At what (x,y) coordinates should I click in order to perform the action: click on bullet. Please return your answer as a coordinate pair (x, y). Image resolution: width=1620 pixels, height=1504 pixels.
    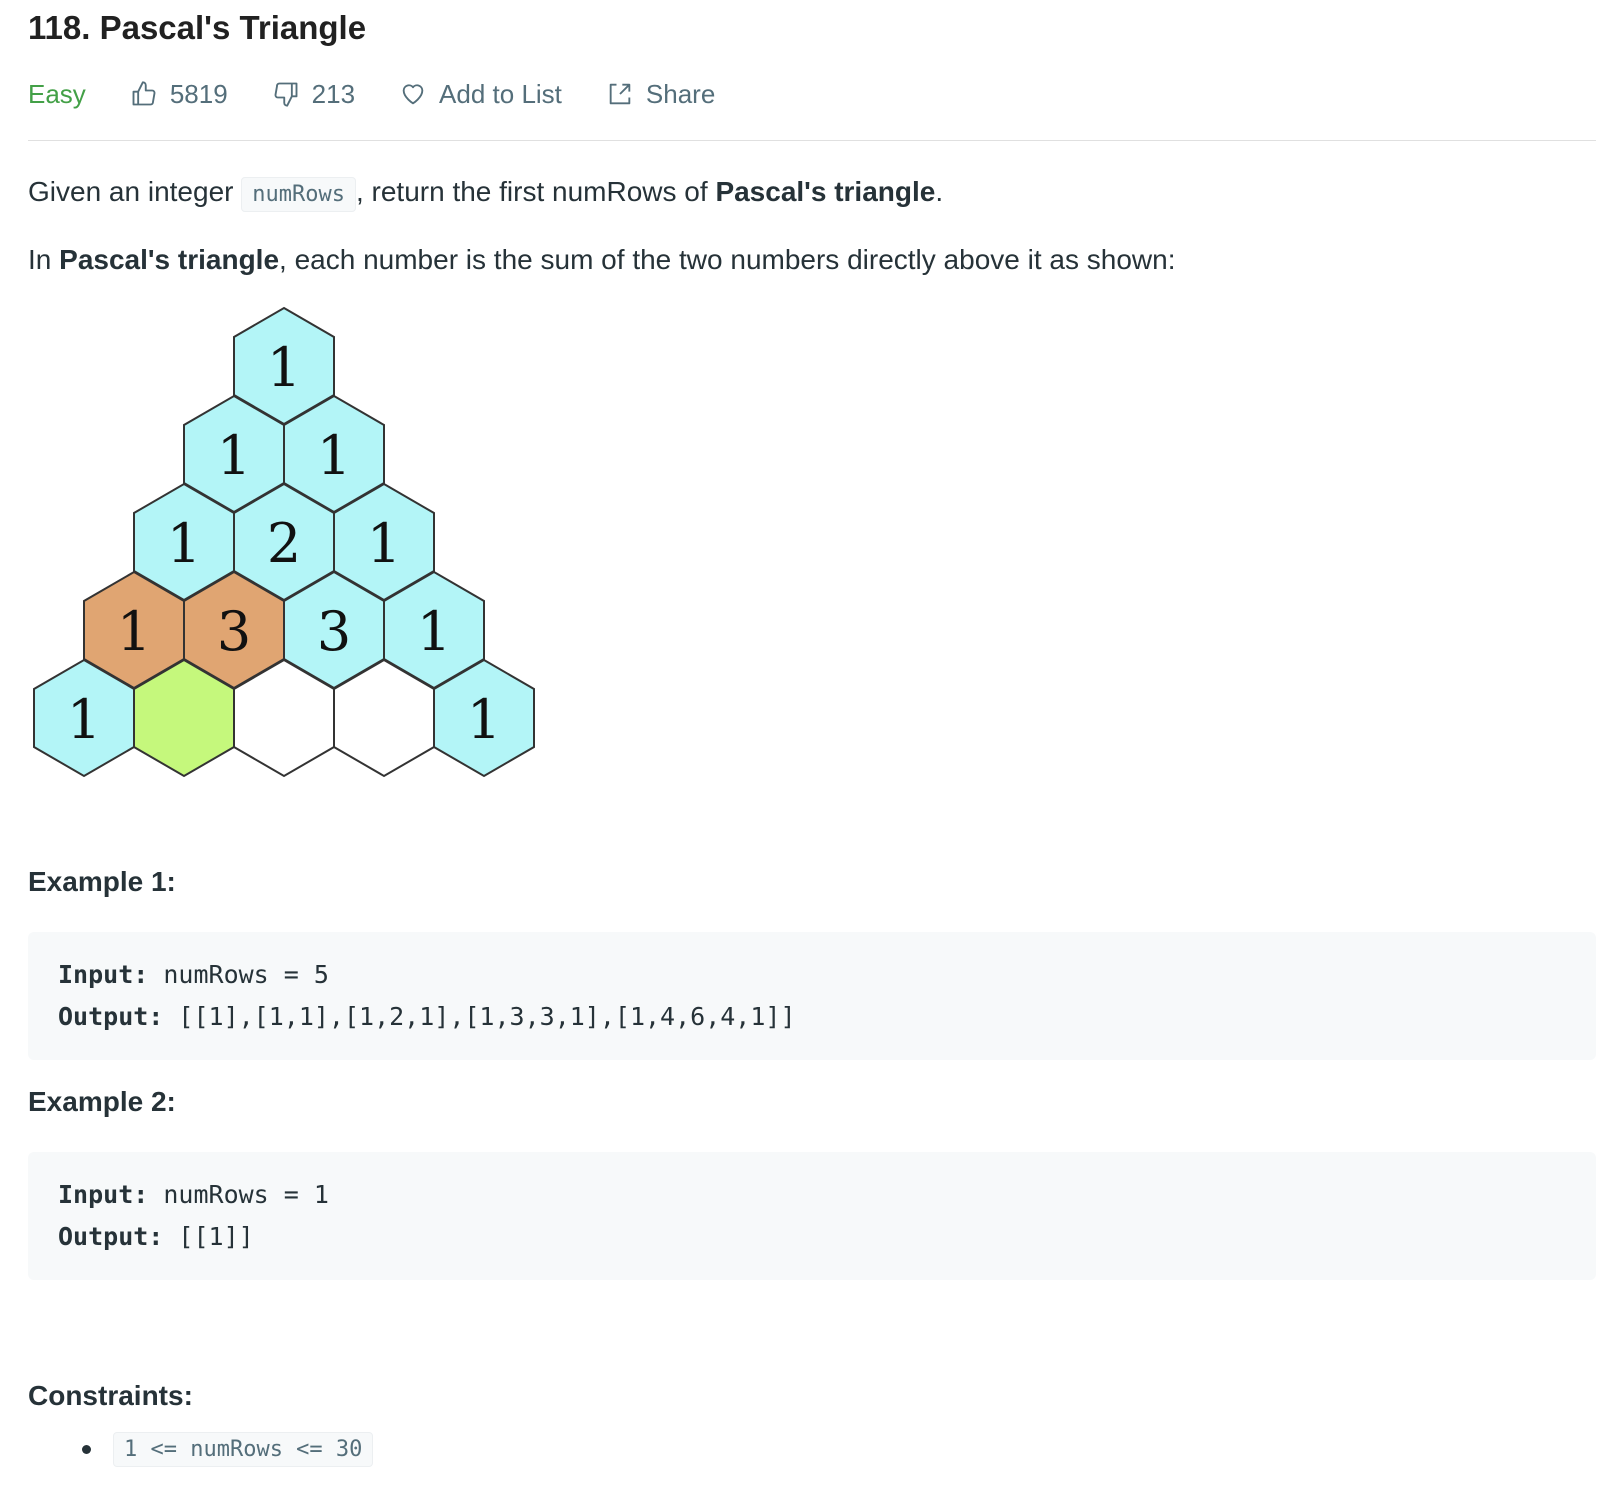
    Looking at the image, I should click on (86, 1449).